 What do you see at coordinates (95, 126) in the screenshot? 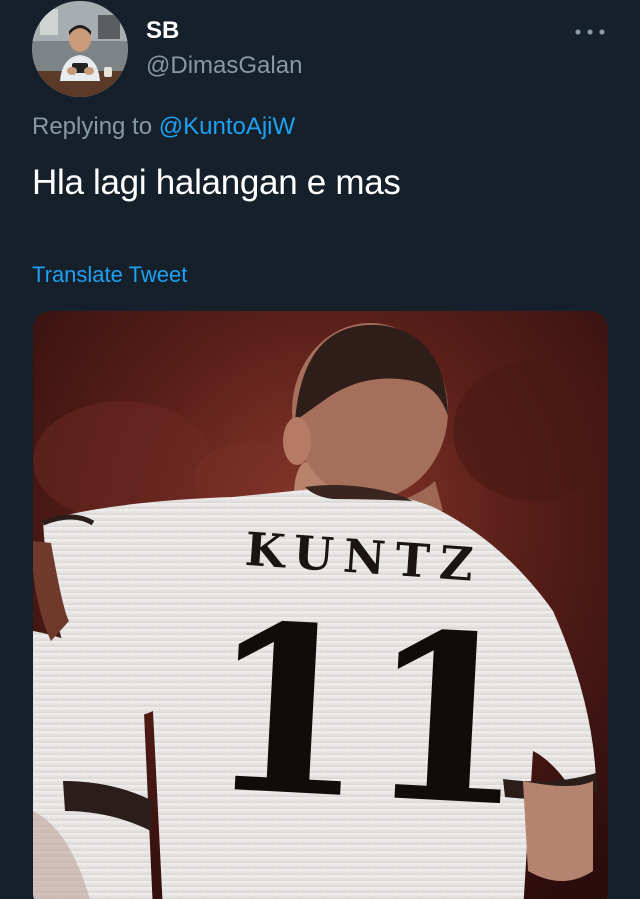
I see `replying-to-label: Replying to` at bounding box center [95, 126].